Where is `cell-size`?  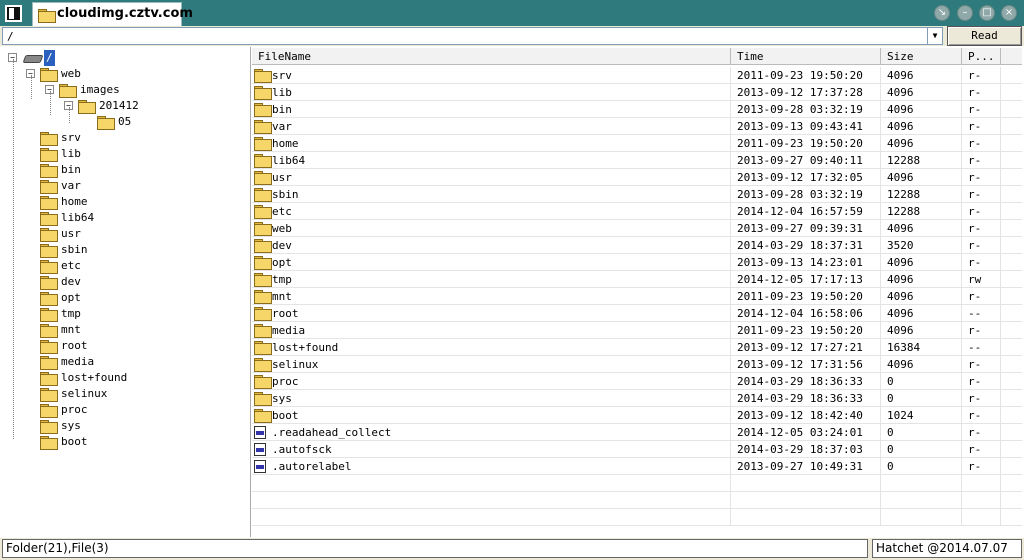 cell-size is located at coordinates (921, 483).